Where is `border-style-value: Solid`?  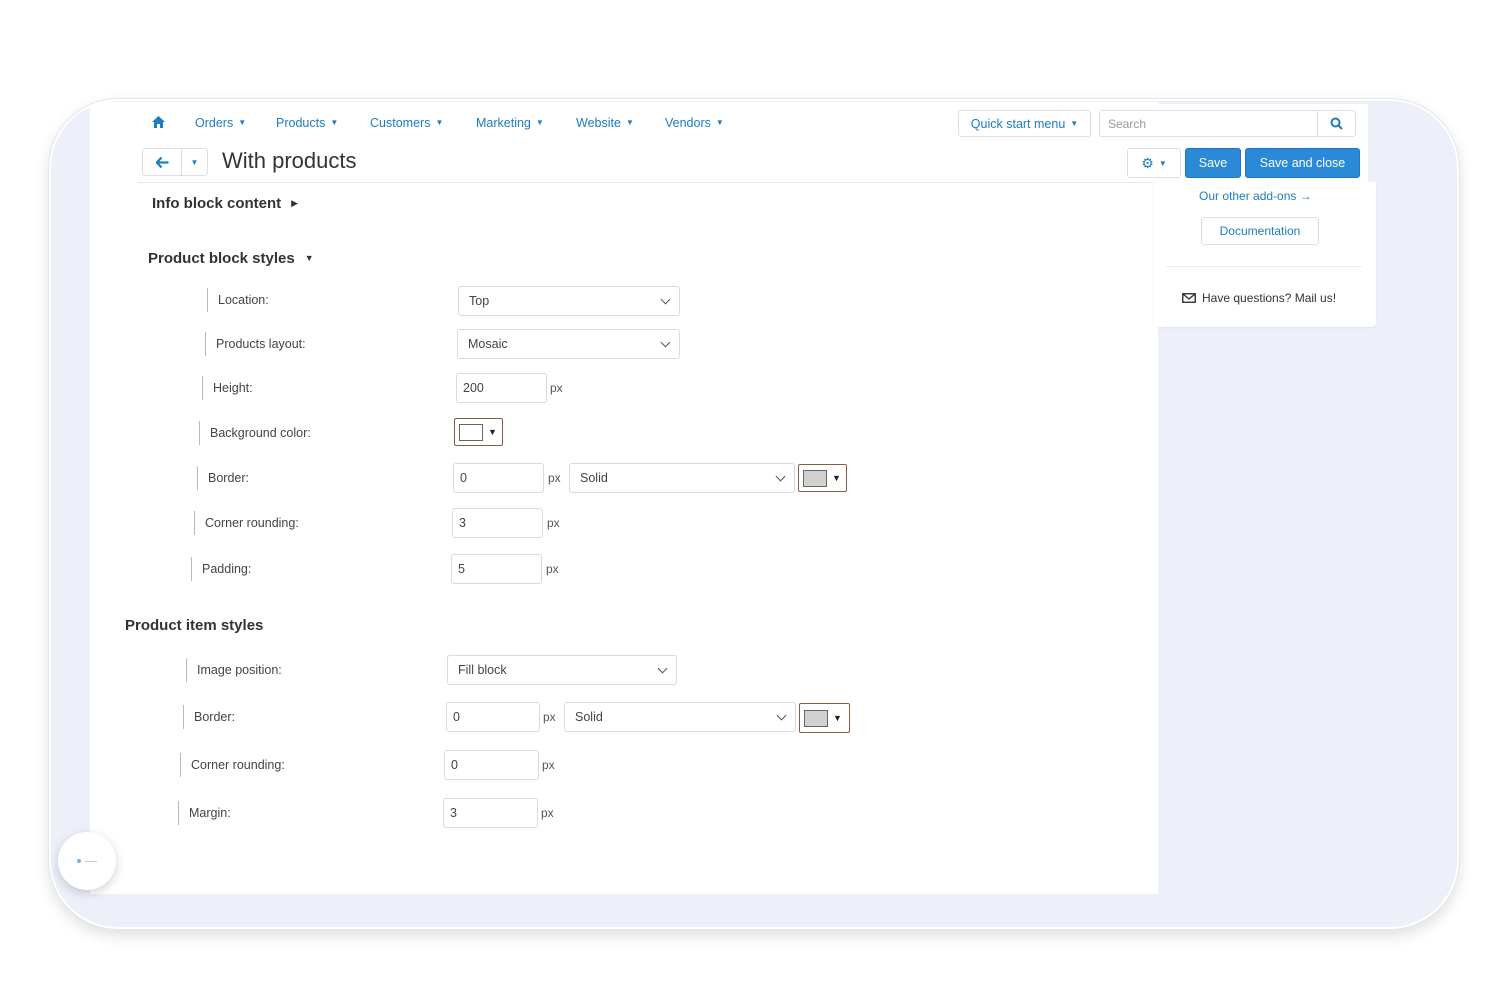
border-style-value: Solid is located at coordinates (594, 478).